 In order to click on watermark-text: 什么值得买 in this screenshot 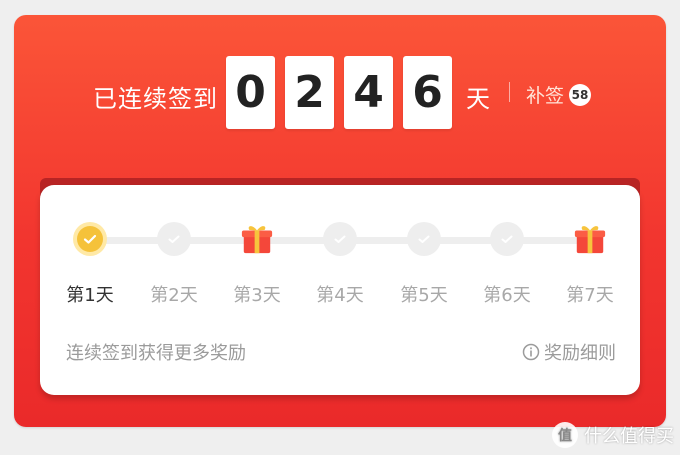, I will do `click(629, 436)`.